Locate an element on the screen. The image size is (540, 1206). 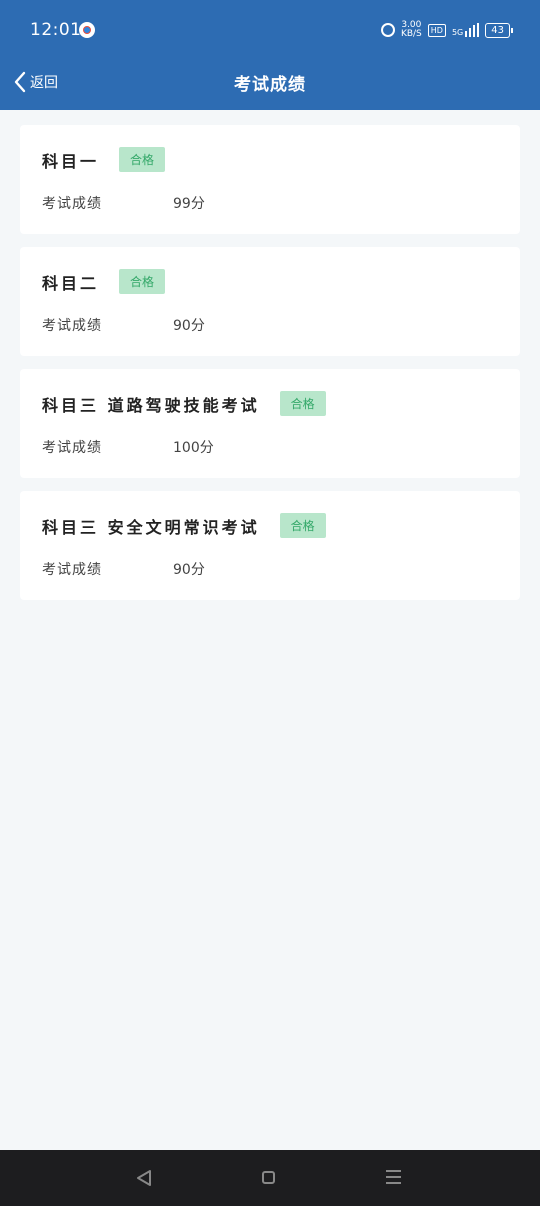
nav-menu-icon is located at coordinates (393, 1179).